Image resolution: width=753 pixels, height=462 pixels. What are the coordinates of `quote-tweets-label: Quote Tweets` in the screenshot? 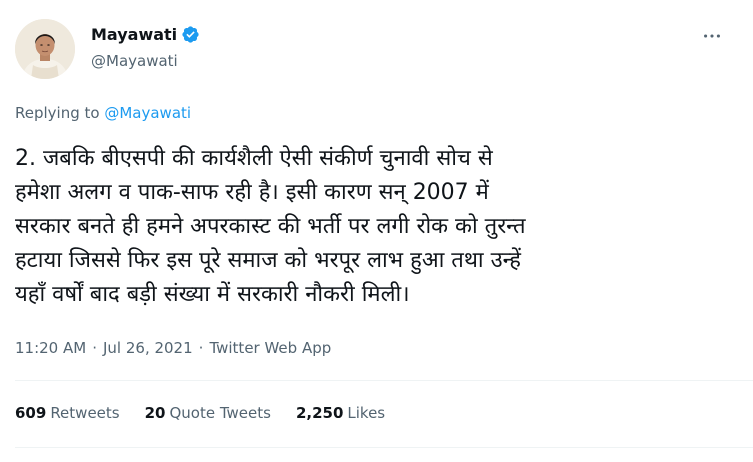 It's located at (220, 413).